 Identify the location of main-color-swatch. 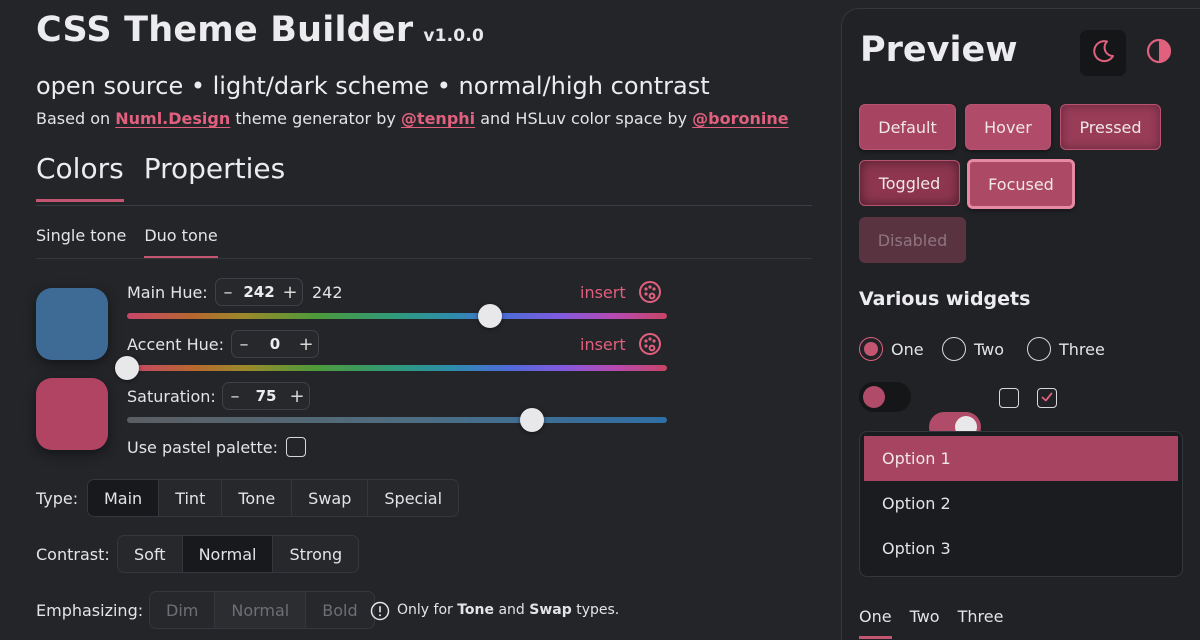
(72, 324).